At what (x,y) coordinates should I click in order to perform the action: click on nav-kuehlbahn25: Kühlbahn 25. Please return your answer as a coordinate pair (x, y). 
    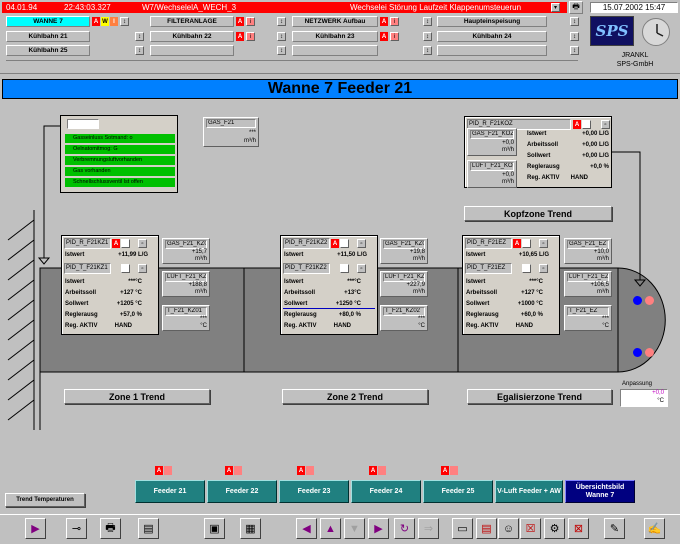
    Looking at the image, I should click on (48, 50).